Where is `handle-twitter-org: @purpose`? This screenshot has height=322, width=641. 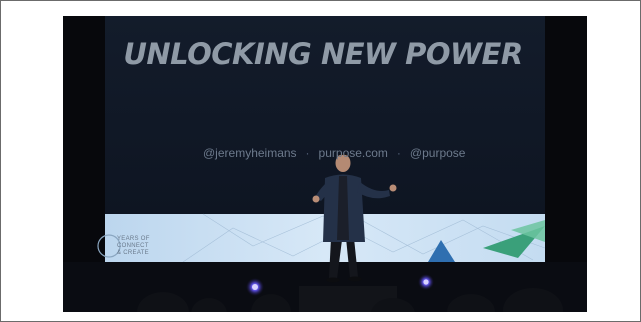 handle-twitter-org: @purpose is located at coordinates (437, 153).